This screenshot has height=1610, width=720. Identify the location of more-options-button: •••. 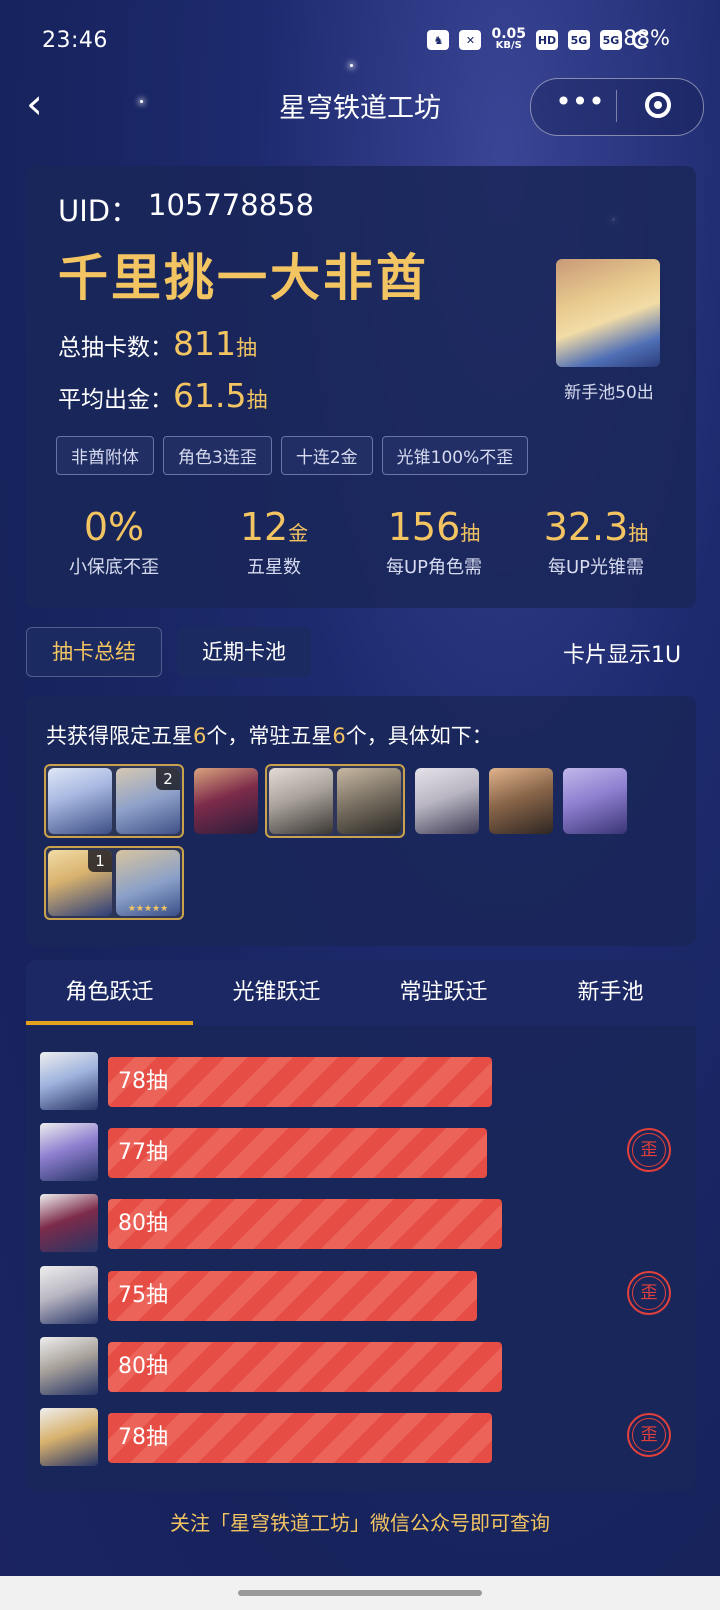
(580, 104).